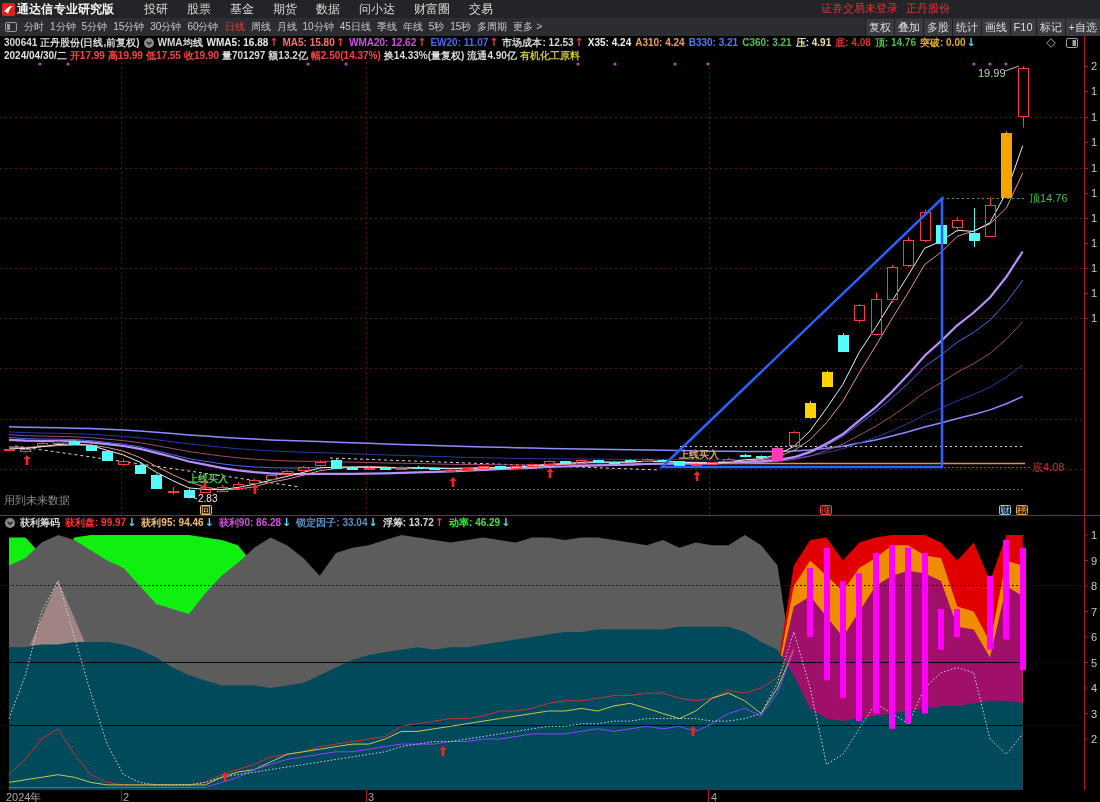 The height and width of the screenshot is (802, 1100). Describe the element at coordinates (166, 27) in the screenshot. I see `period-tab: 30分钟` at that location.